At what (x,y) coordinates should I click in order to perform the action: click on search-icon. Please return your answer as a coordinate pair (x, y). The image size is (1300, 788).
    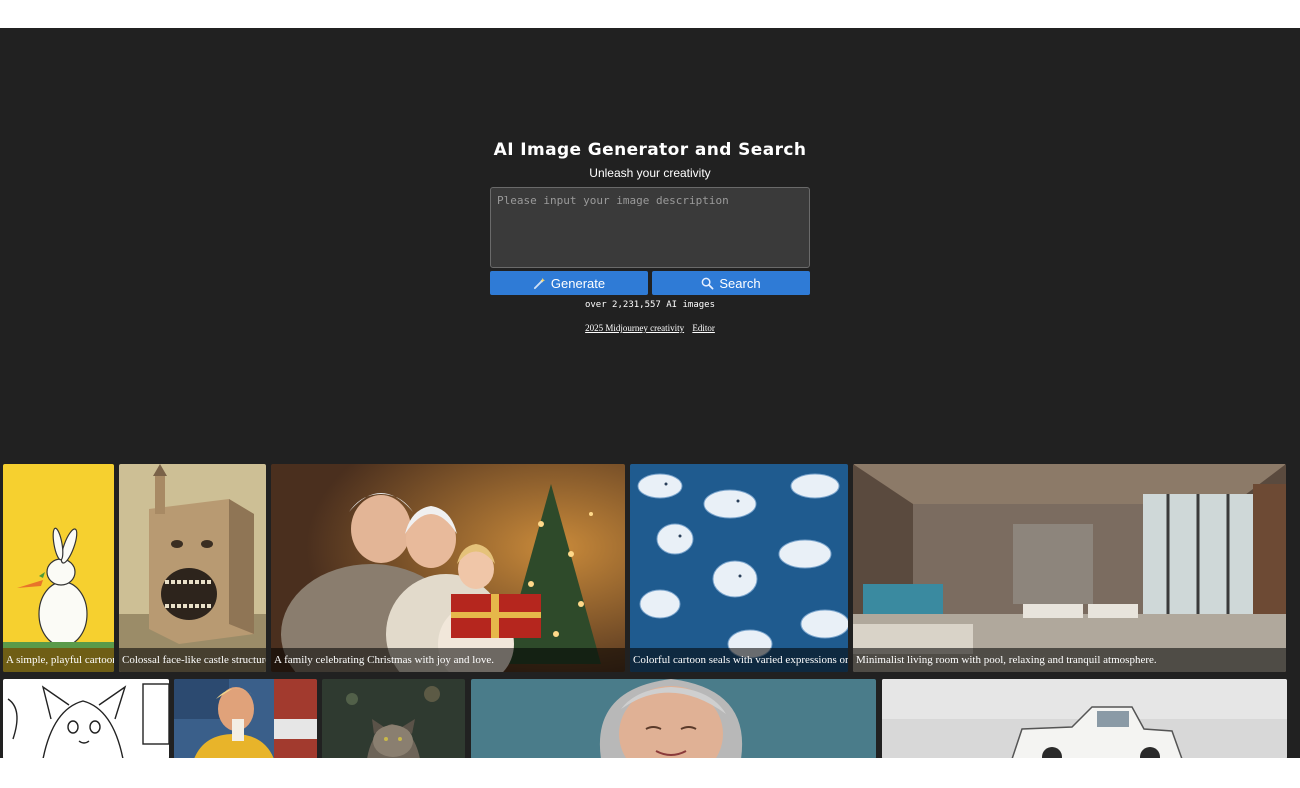
    Looking at the image, I should click on (707, 283).